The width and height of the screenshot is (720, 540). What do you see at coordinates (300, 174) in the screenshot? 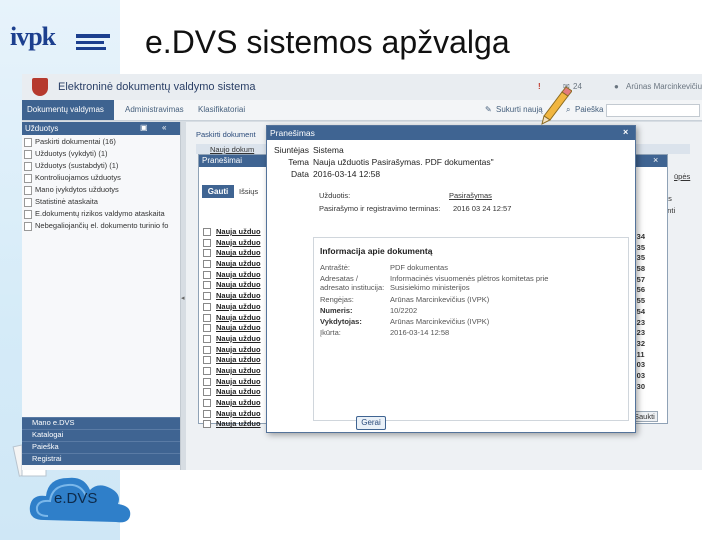
I see `date-label: Data` at bounding box center [300, 174].